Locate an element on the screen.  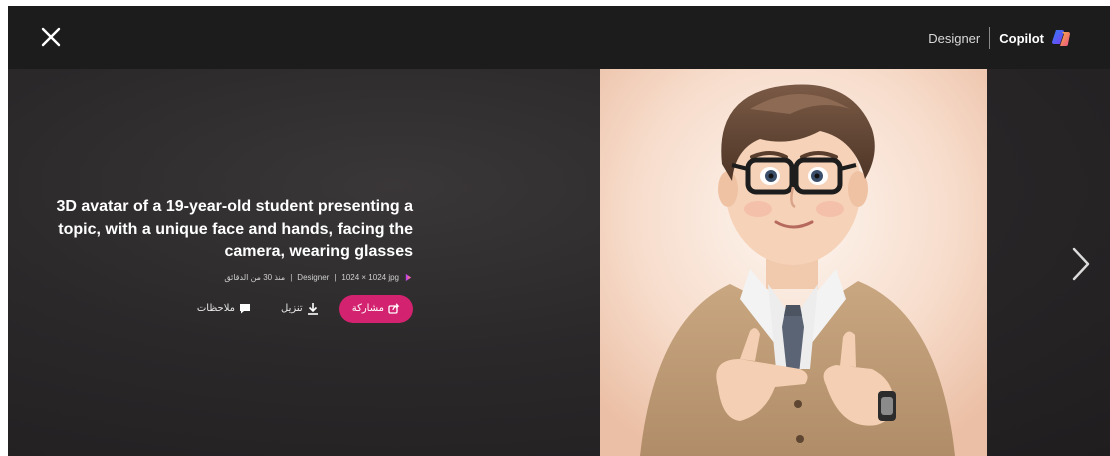
feedback-button: ملاحظات is located at coordinates (224, 308).